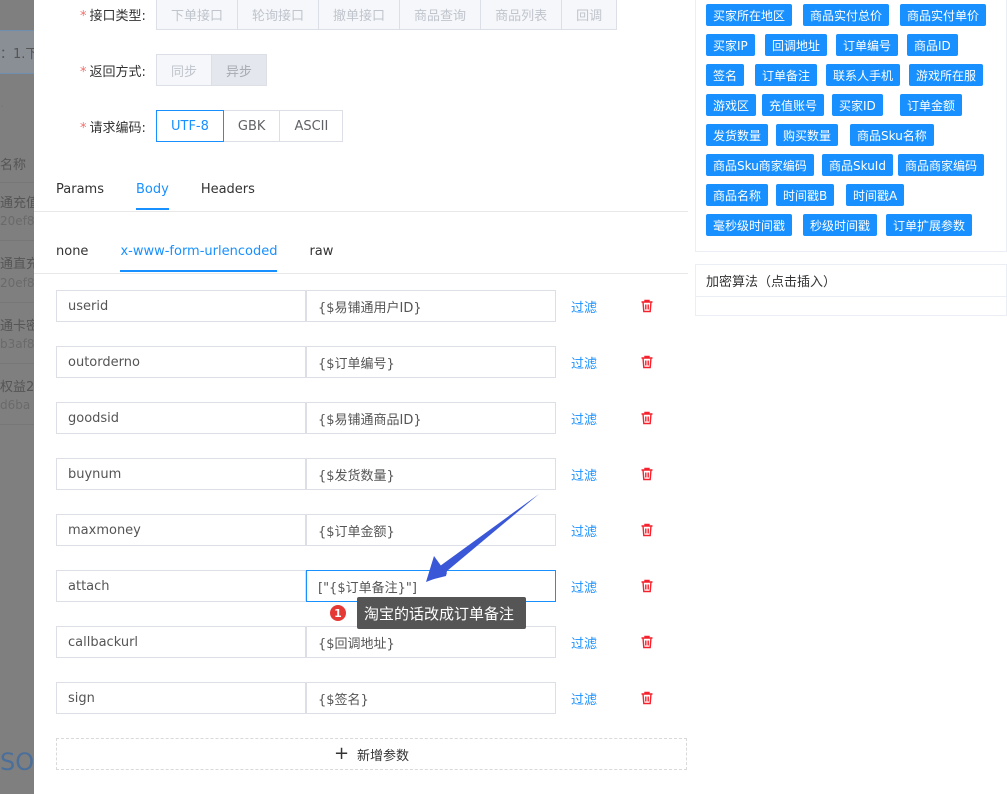 The image size is (1007, 794). What do you see at coordinates (749, 225) in the screenshot?
I see `variable-tag: 毫秒级时间戳` at bounding box center [749, 225].